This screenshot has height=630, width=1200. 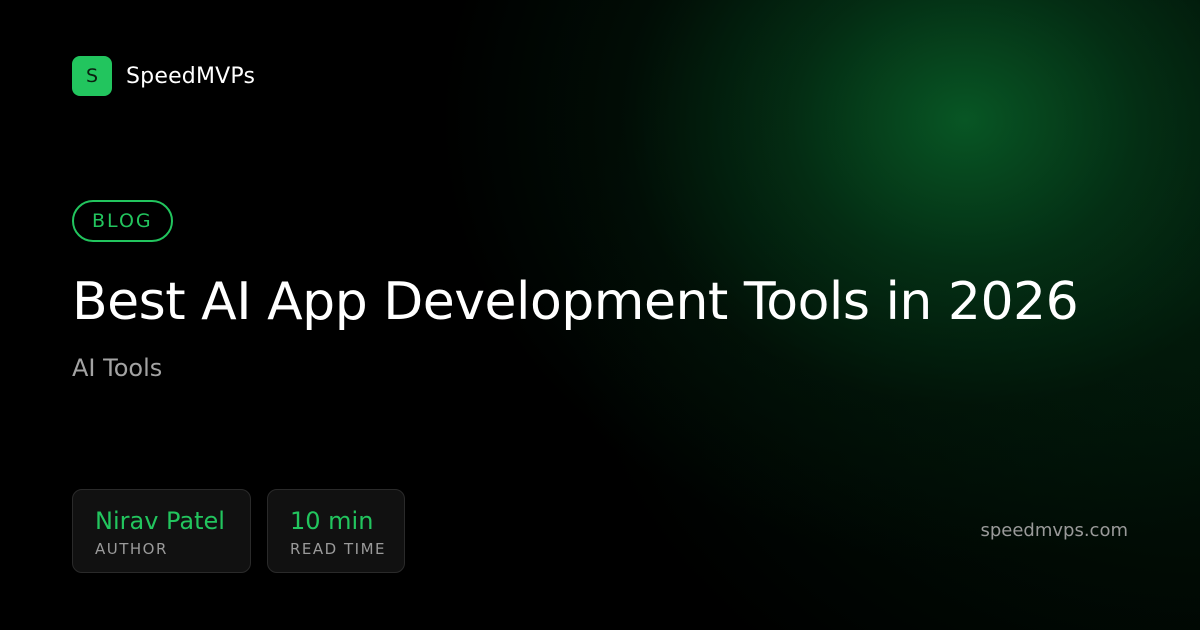 I want to click on author-card: Nirav Patel AUTHOR, so click(x=161, y=531).